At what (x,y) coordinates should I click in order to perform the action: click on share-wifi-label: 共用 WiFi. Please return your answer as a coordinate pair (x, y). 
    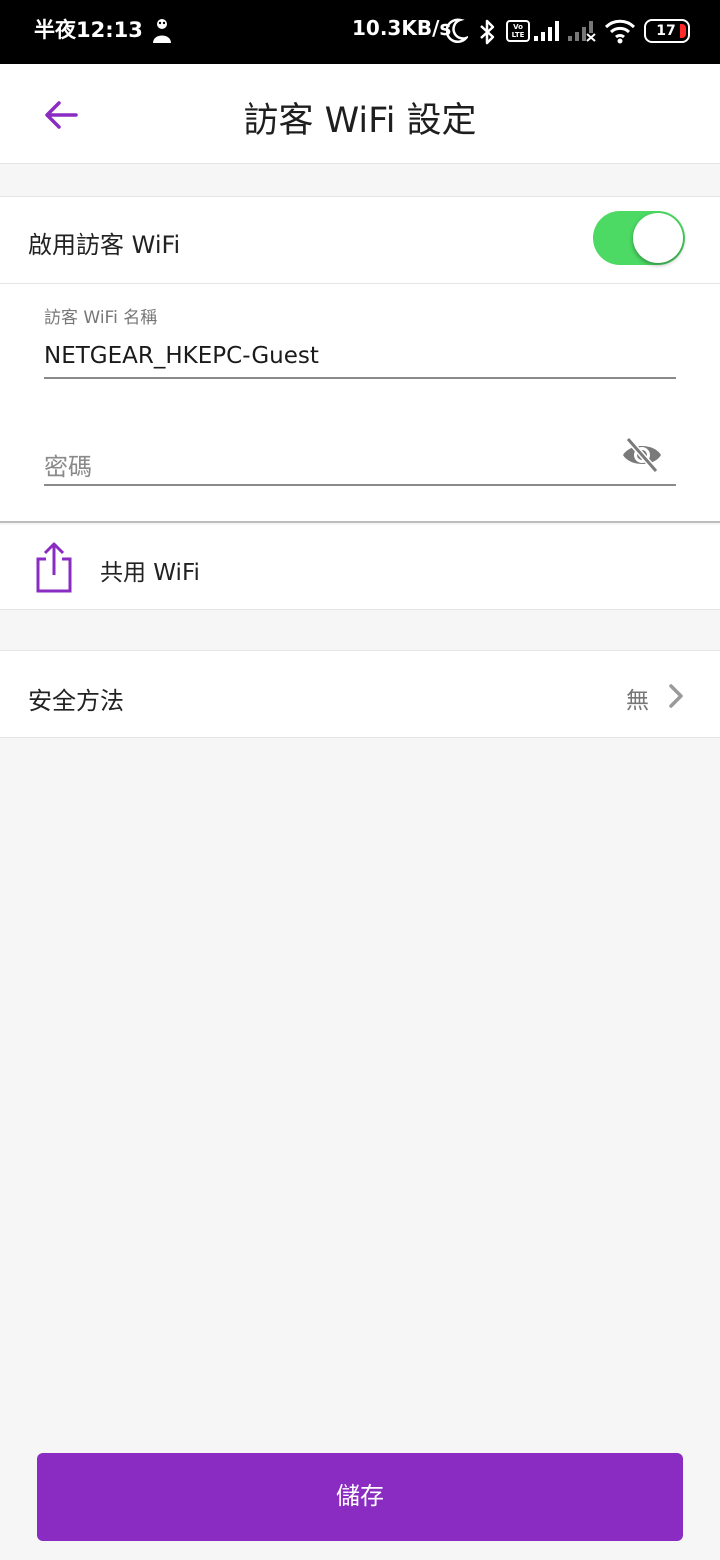
    Looking at the image, I should click on (150, 573).